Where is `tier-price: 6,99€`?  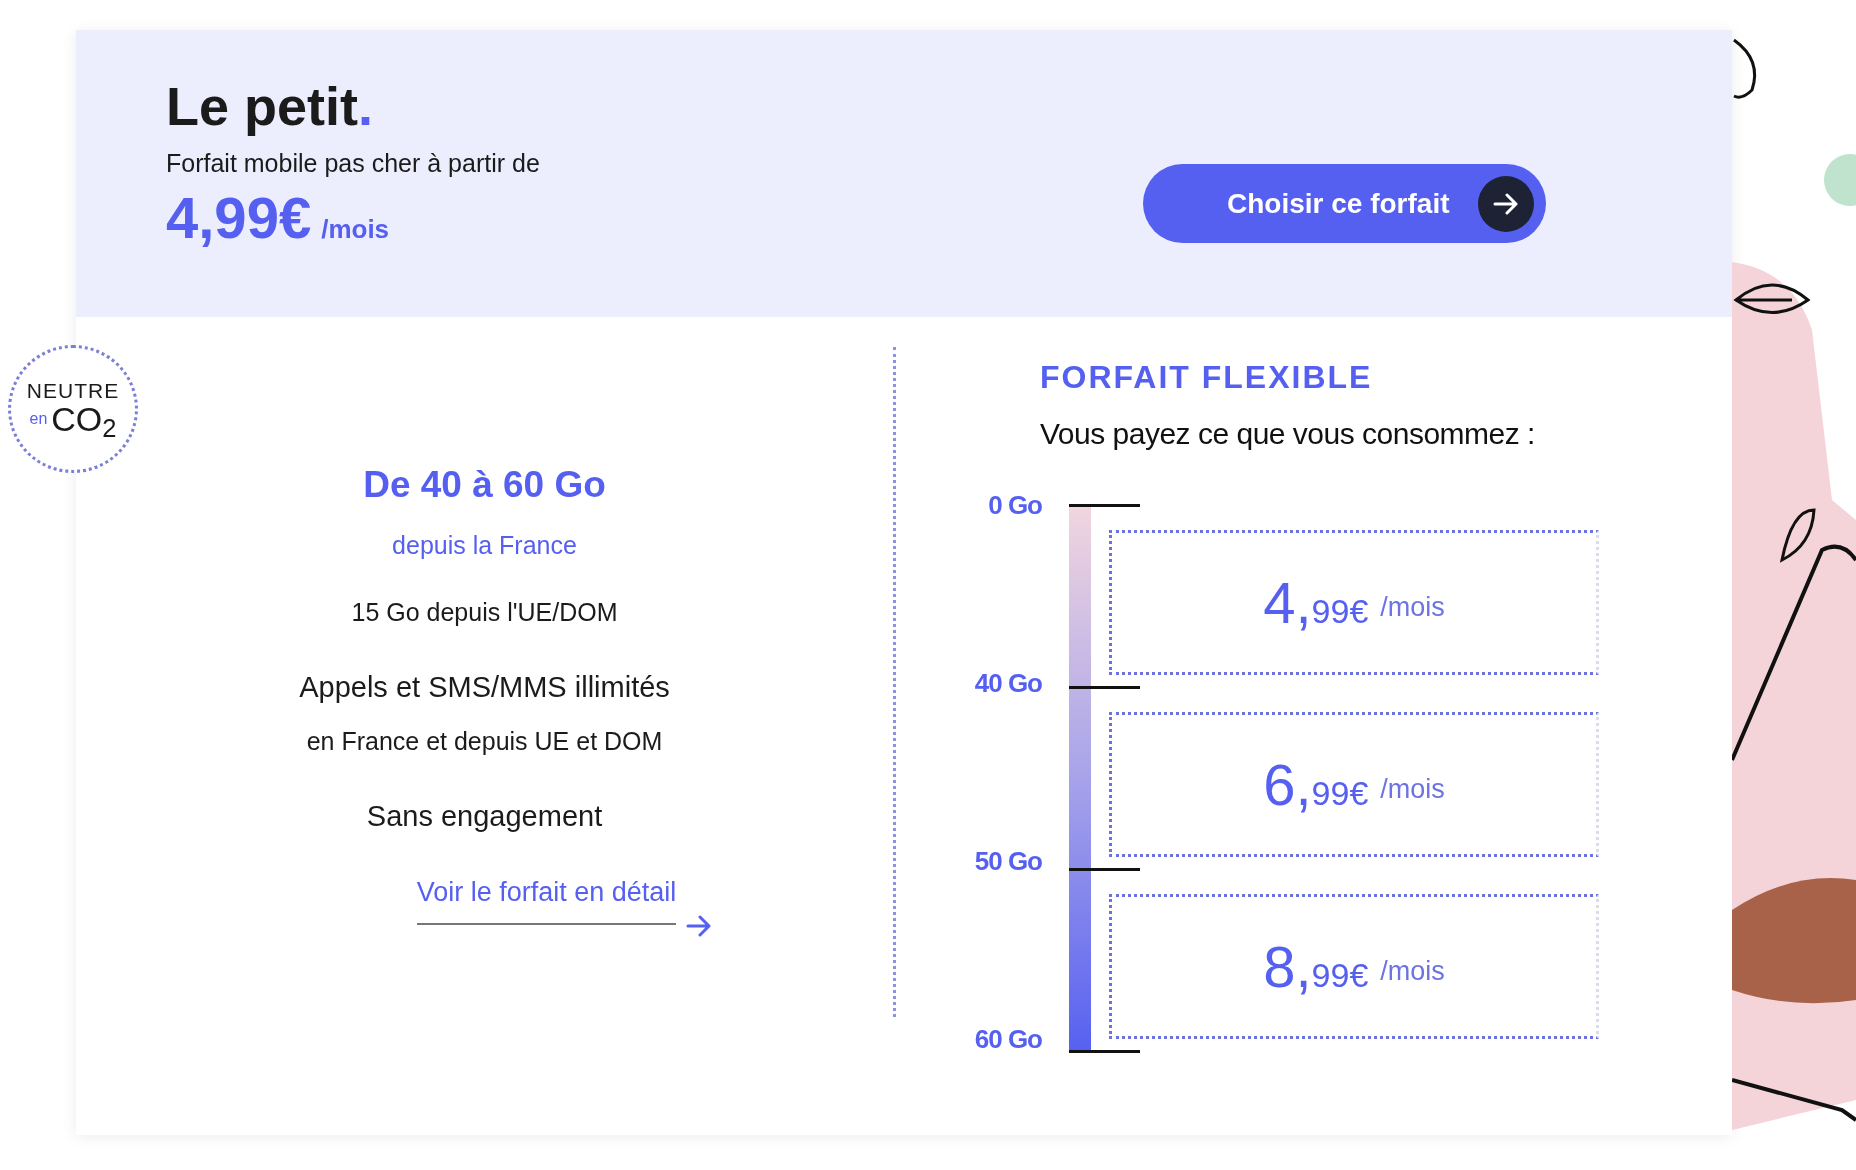 tier-price: 6,99€ is located at coordinates (1316, 785).